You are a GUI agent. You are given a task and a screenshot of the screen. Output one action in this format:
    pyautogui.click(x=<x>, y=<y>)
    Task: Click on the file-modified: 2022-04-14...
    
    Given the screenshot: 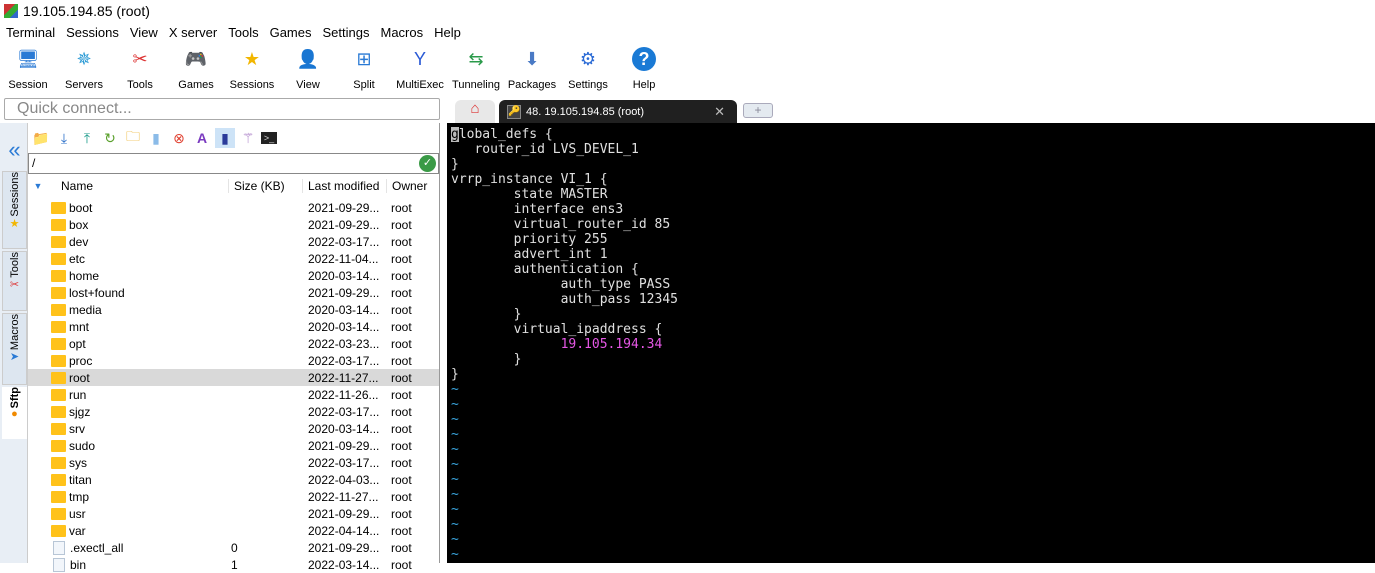 What is the action you would take?
    pyautogui.click(x=344, y=530)
    